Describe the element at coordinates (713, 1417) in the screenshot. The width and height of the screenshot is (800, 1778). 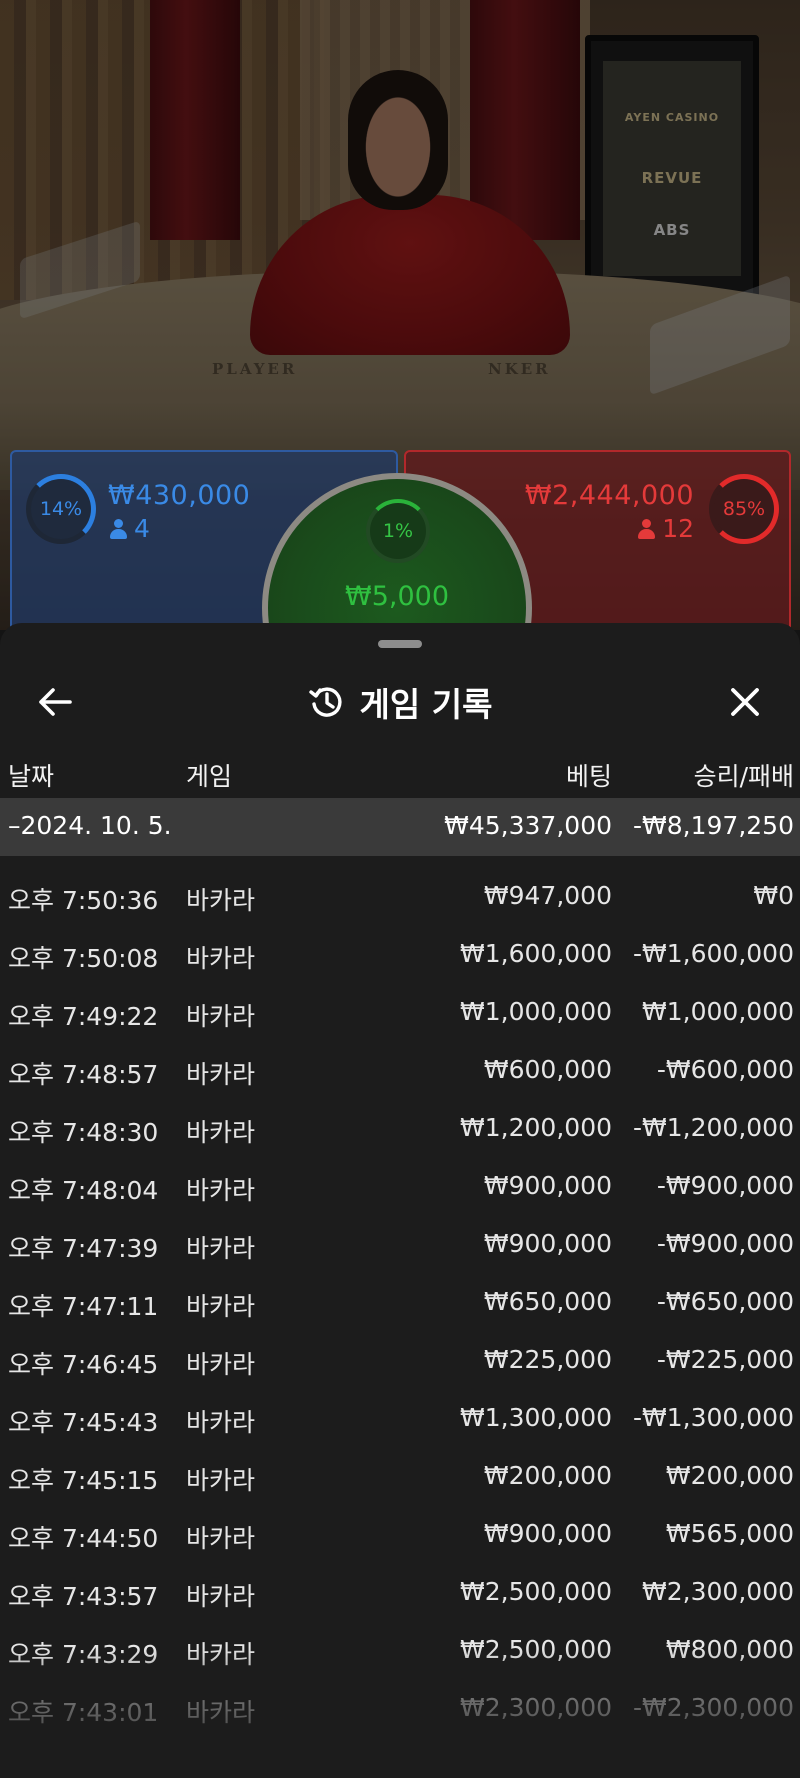
I see `row-result: -₩1,300,000` at that location.